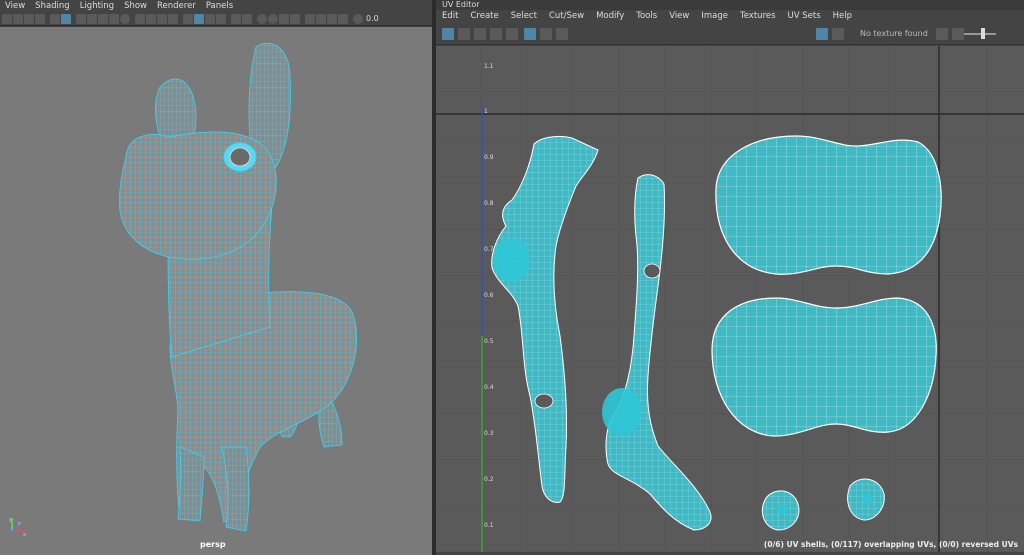 This screenshot has width=1024, height=555. Describe the element at coordinates (210, 18) in the screenshot. I see `textured-icon` at that location.